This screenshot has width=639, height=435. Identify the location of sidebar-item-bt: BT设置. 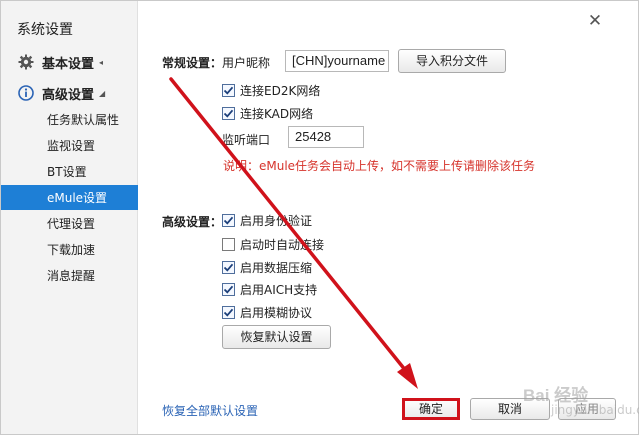
(69, 171).